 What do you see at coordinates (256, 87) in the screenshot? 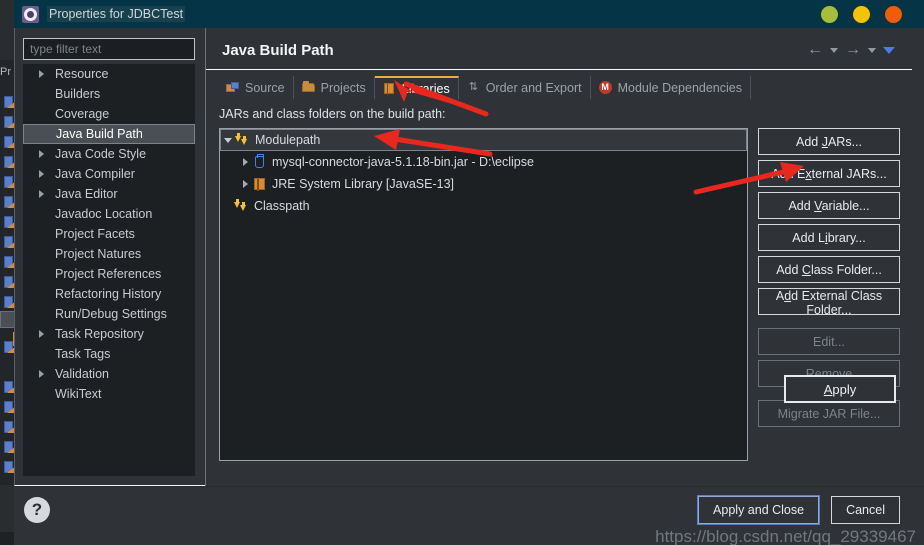
I see `tab-source: Source` at bounding box center [256, 87].